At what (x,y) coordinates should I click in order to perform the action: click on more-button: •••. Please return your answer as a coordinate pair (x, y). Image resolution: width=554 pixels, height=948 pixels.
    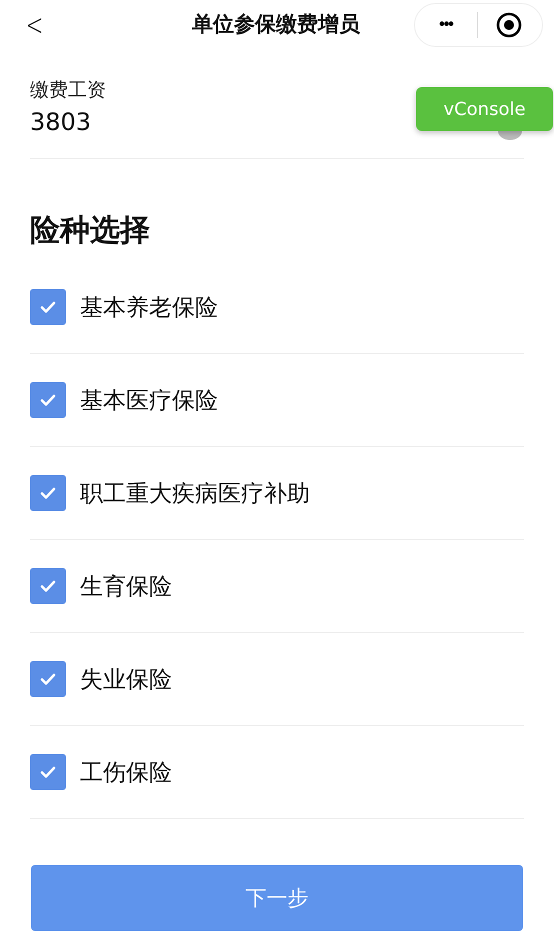
    Looking at the image, I should click on (446, 25).